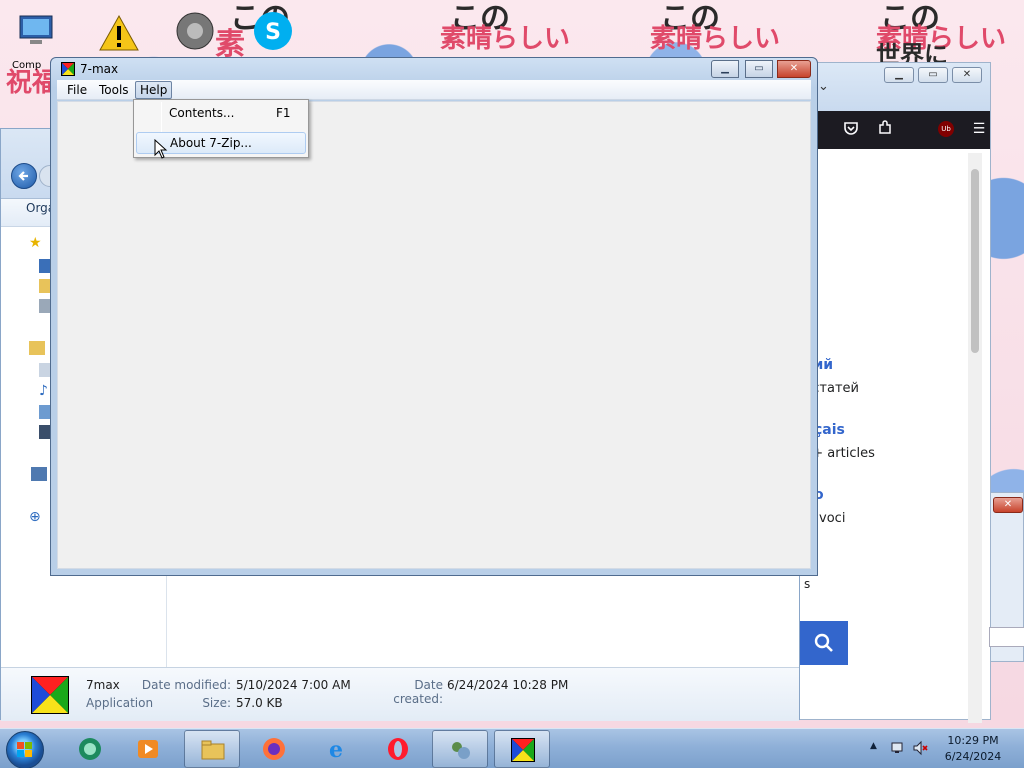 The height and width of the screenshot is (768, 1024). I want to click on internet-explorer-icon: e, so click(336, 749).